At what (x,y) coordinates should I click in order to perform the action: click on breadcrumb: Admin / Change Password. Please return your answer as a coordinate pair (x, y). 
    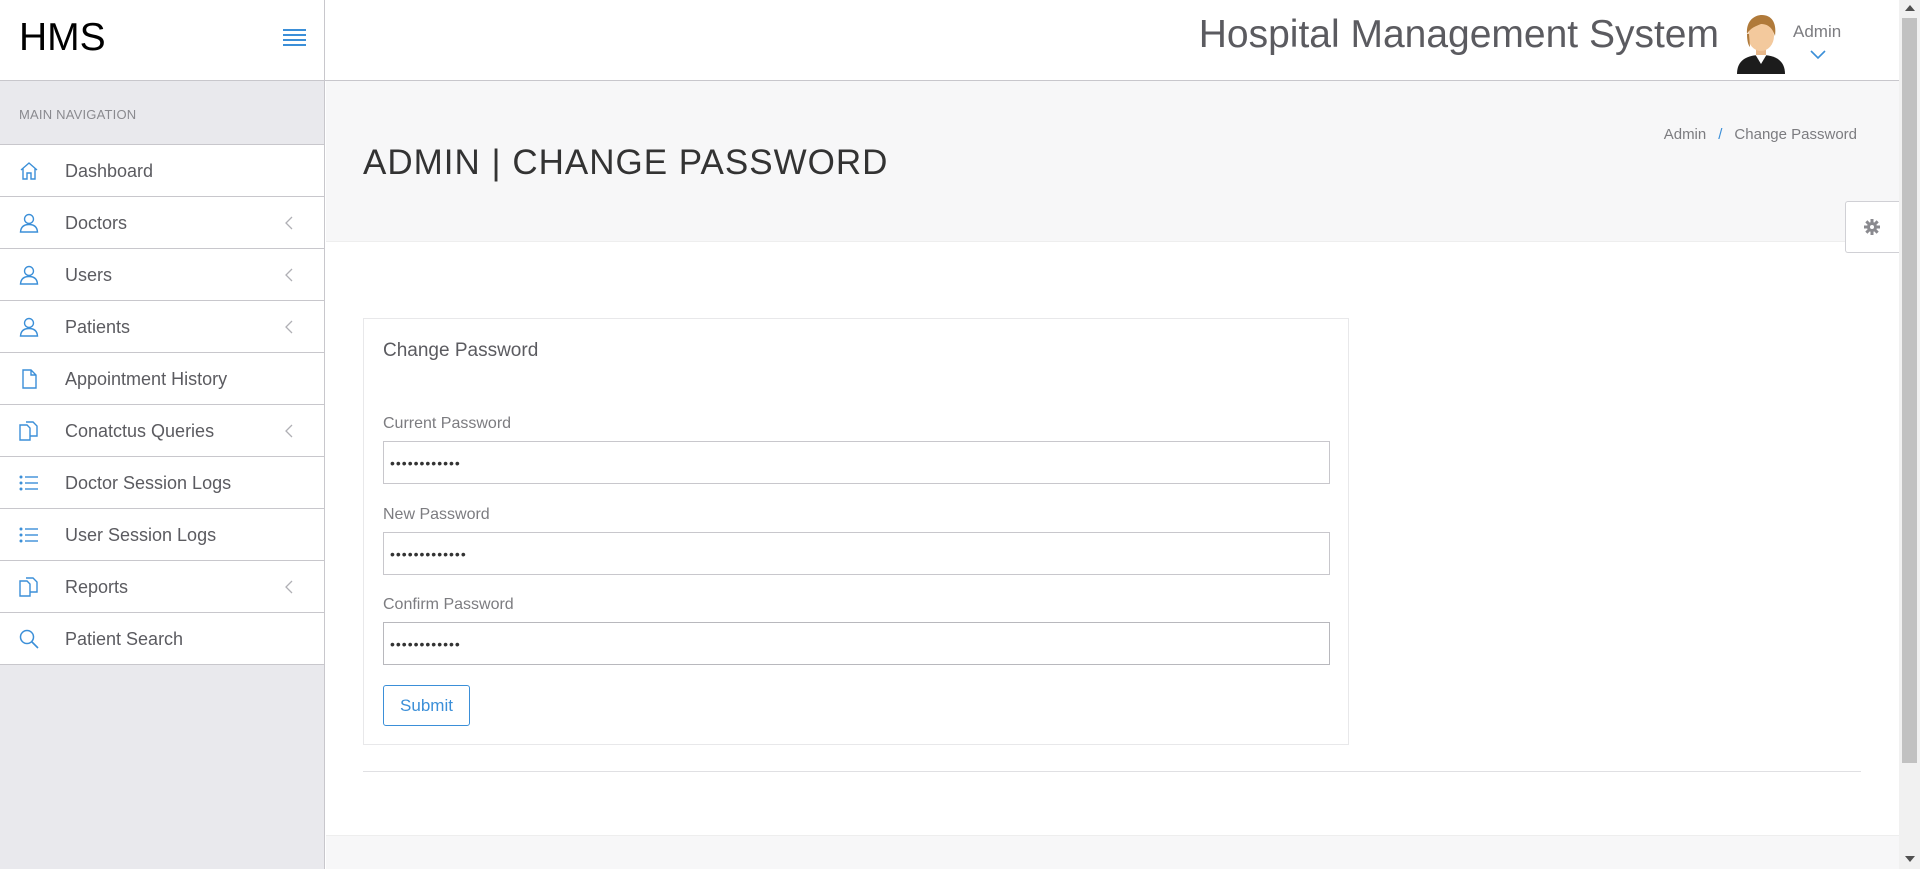
    Looking at the image, I should click on (1760, 134).